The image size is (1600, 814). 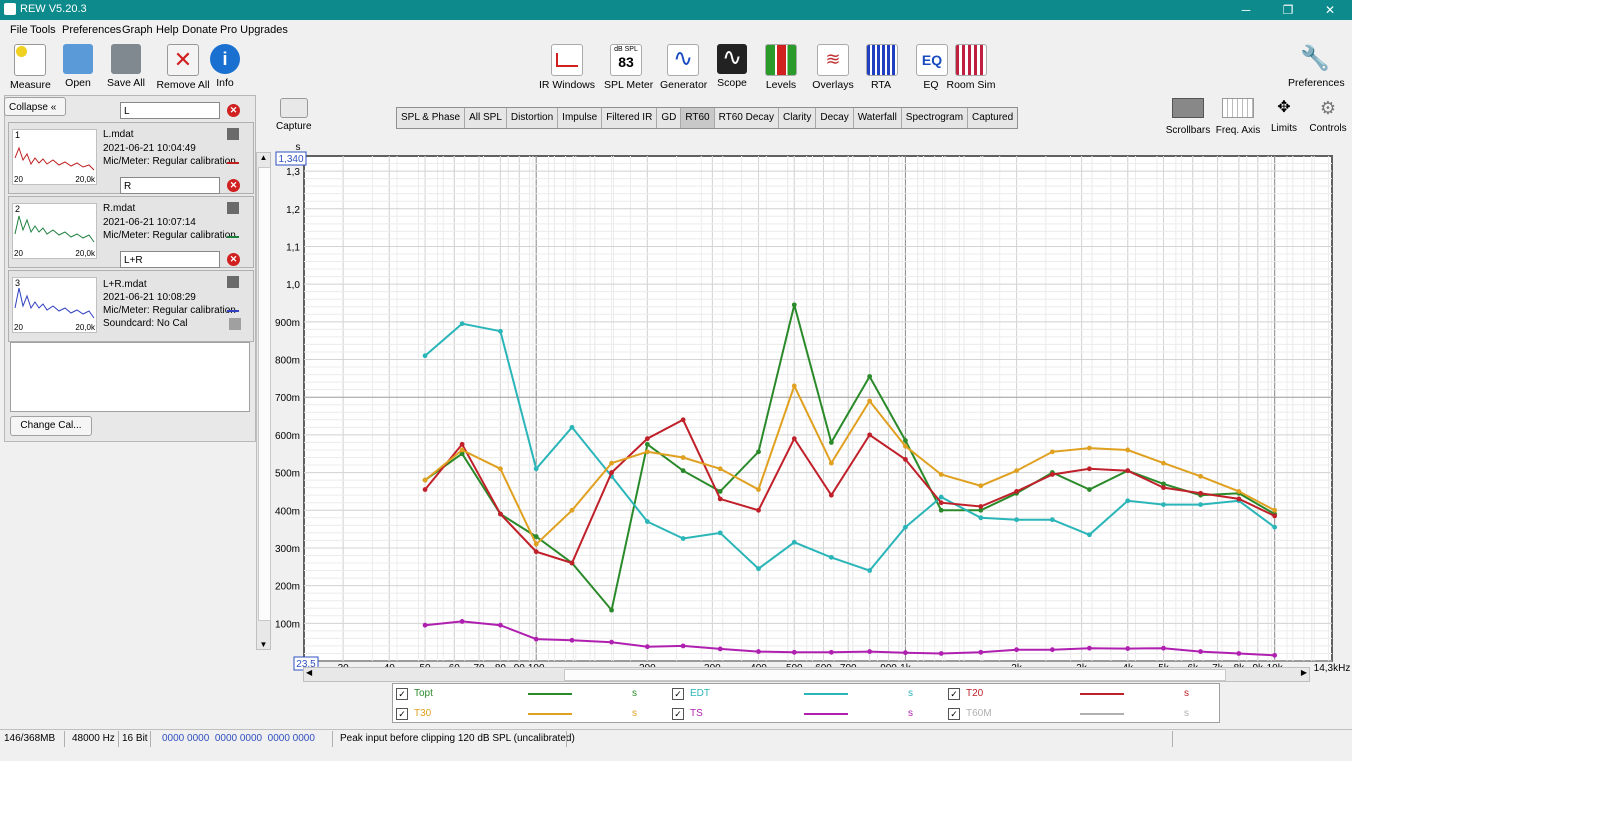 What do you see at coordinates (669, 118) in the screenshot?
I see `tab-gd: GD` at bounding box center [669, 118].